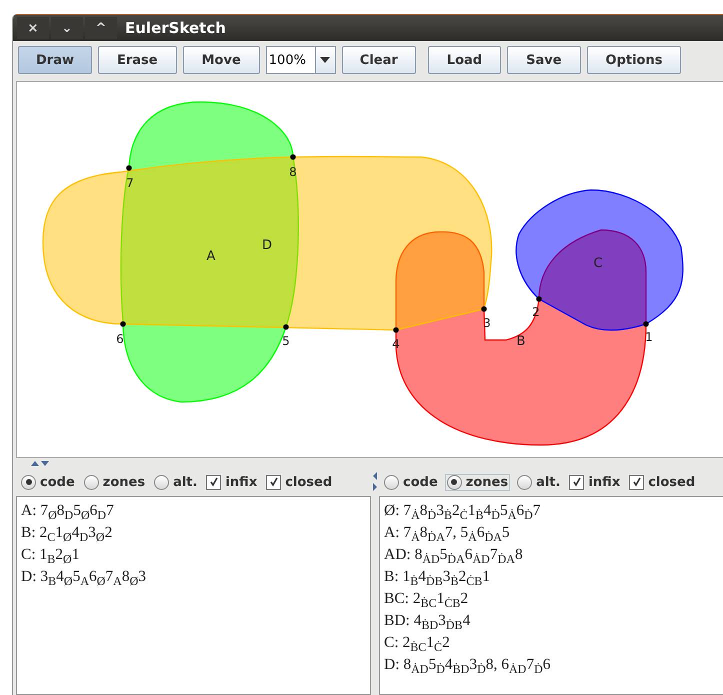  I want to click on curve-label: A, so click(211, 256).